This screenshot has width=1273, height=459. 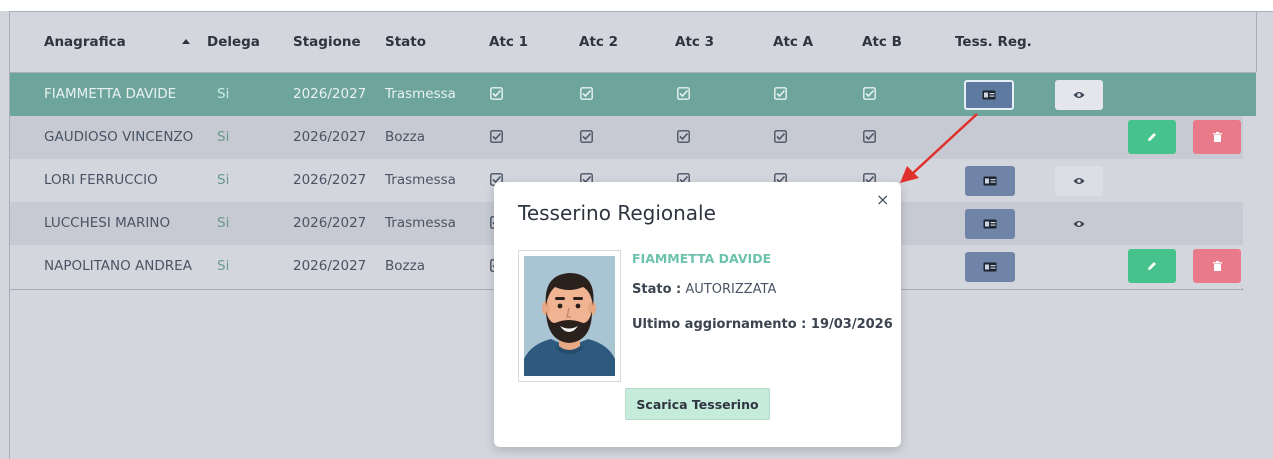 What do you see at coordinates (110, 94) in the screenshot?
I see `cell-anagrafica: FIAMMETTA DAVIDE` at bounding box center [110, 94].